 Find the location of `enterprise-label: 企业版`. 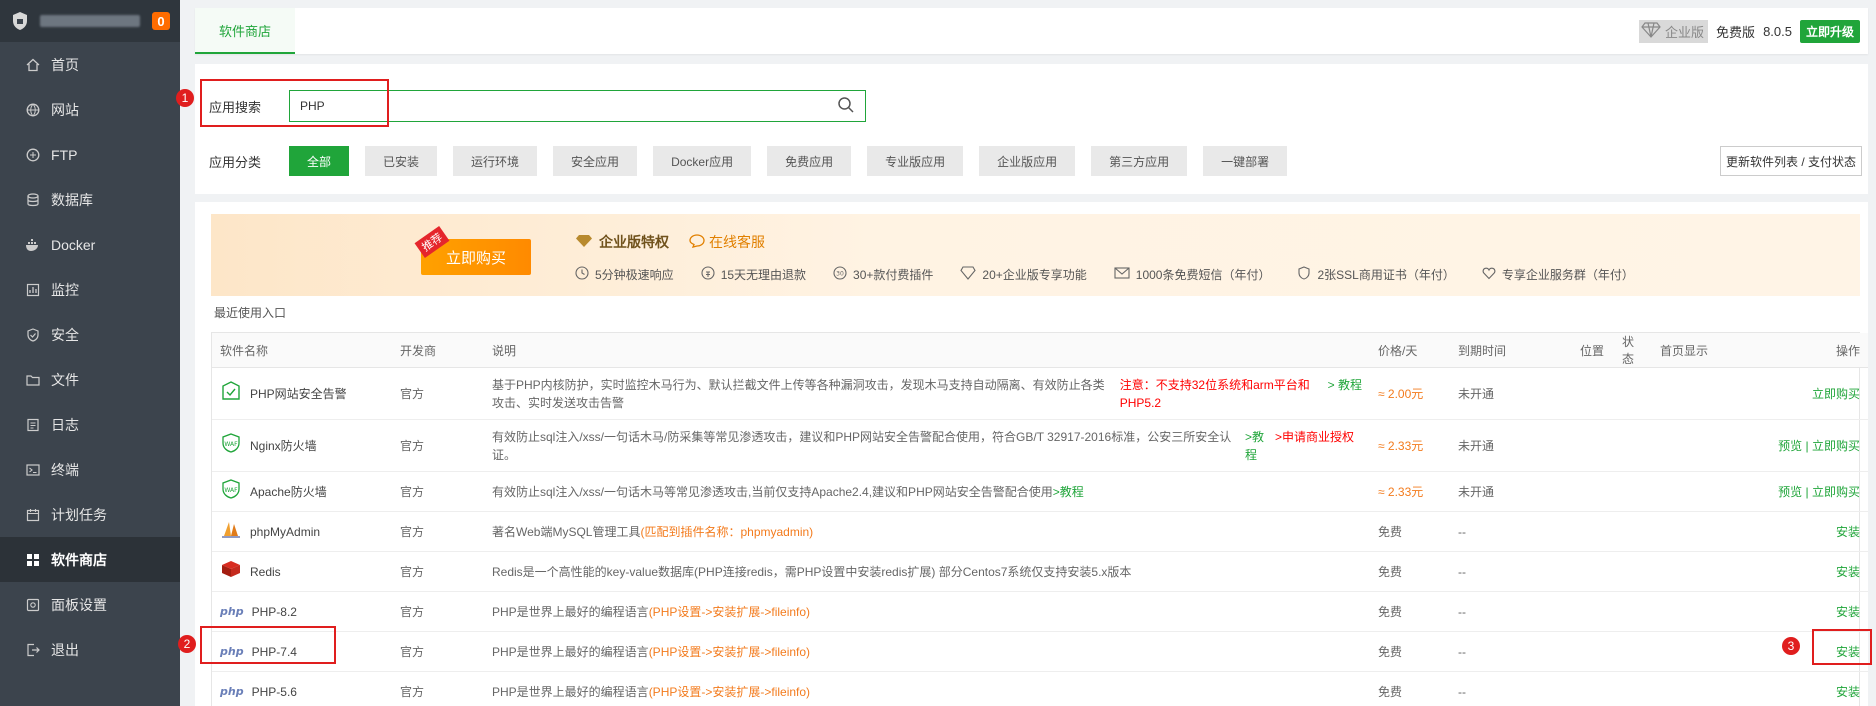

enterprise-label: 企业版 is located at coordinates (1685, 32).